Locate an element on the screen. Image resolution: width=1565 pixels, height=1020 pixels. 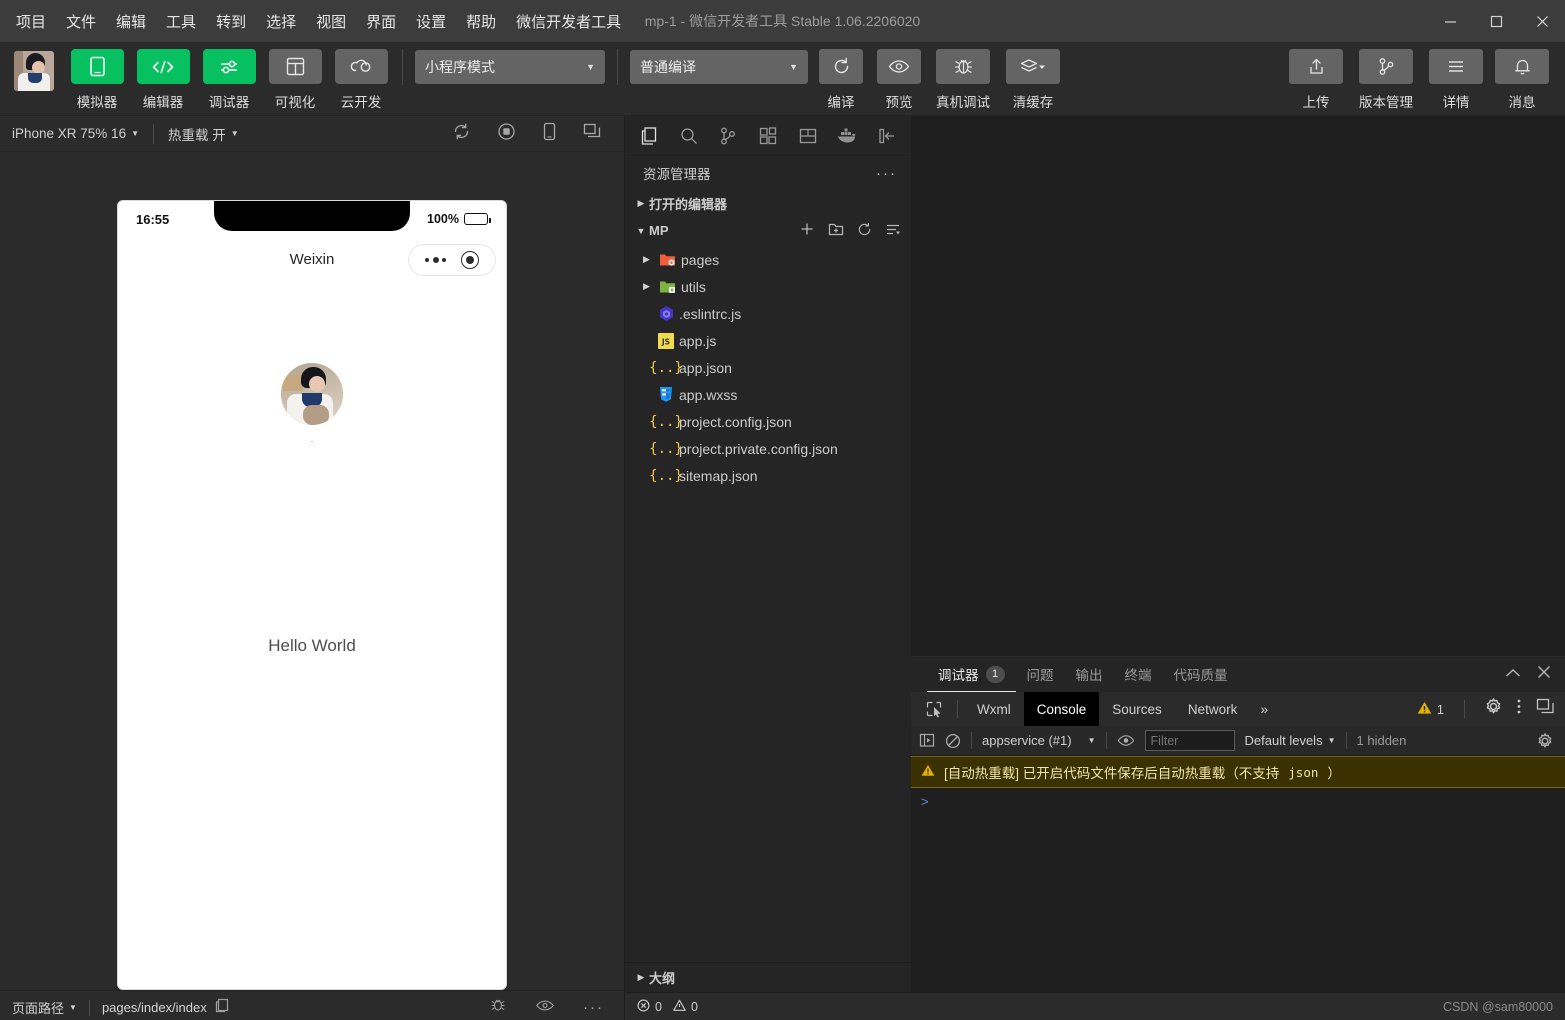
warning-badge: 1 is located at coordinates (1430, 709).